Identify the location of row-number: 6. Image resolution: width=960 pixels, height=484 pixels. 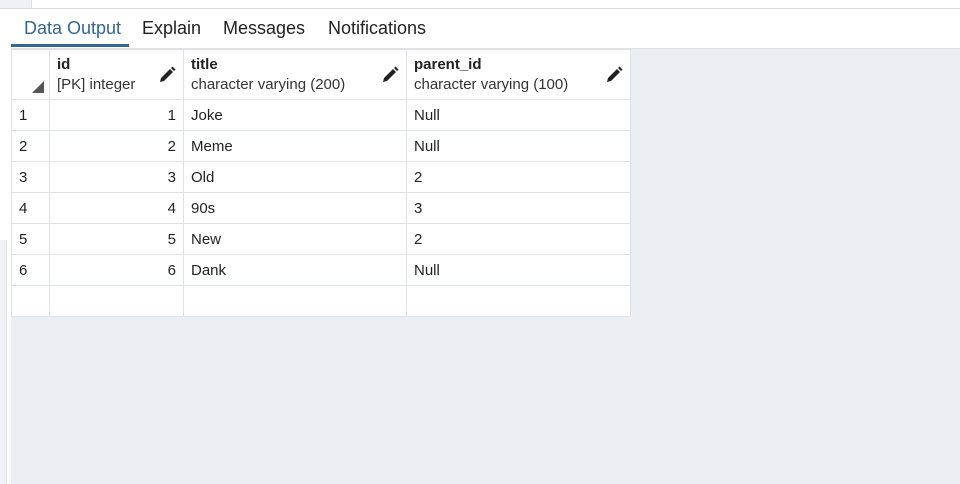
(30, 270).